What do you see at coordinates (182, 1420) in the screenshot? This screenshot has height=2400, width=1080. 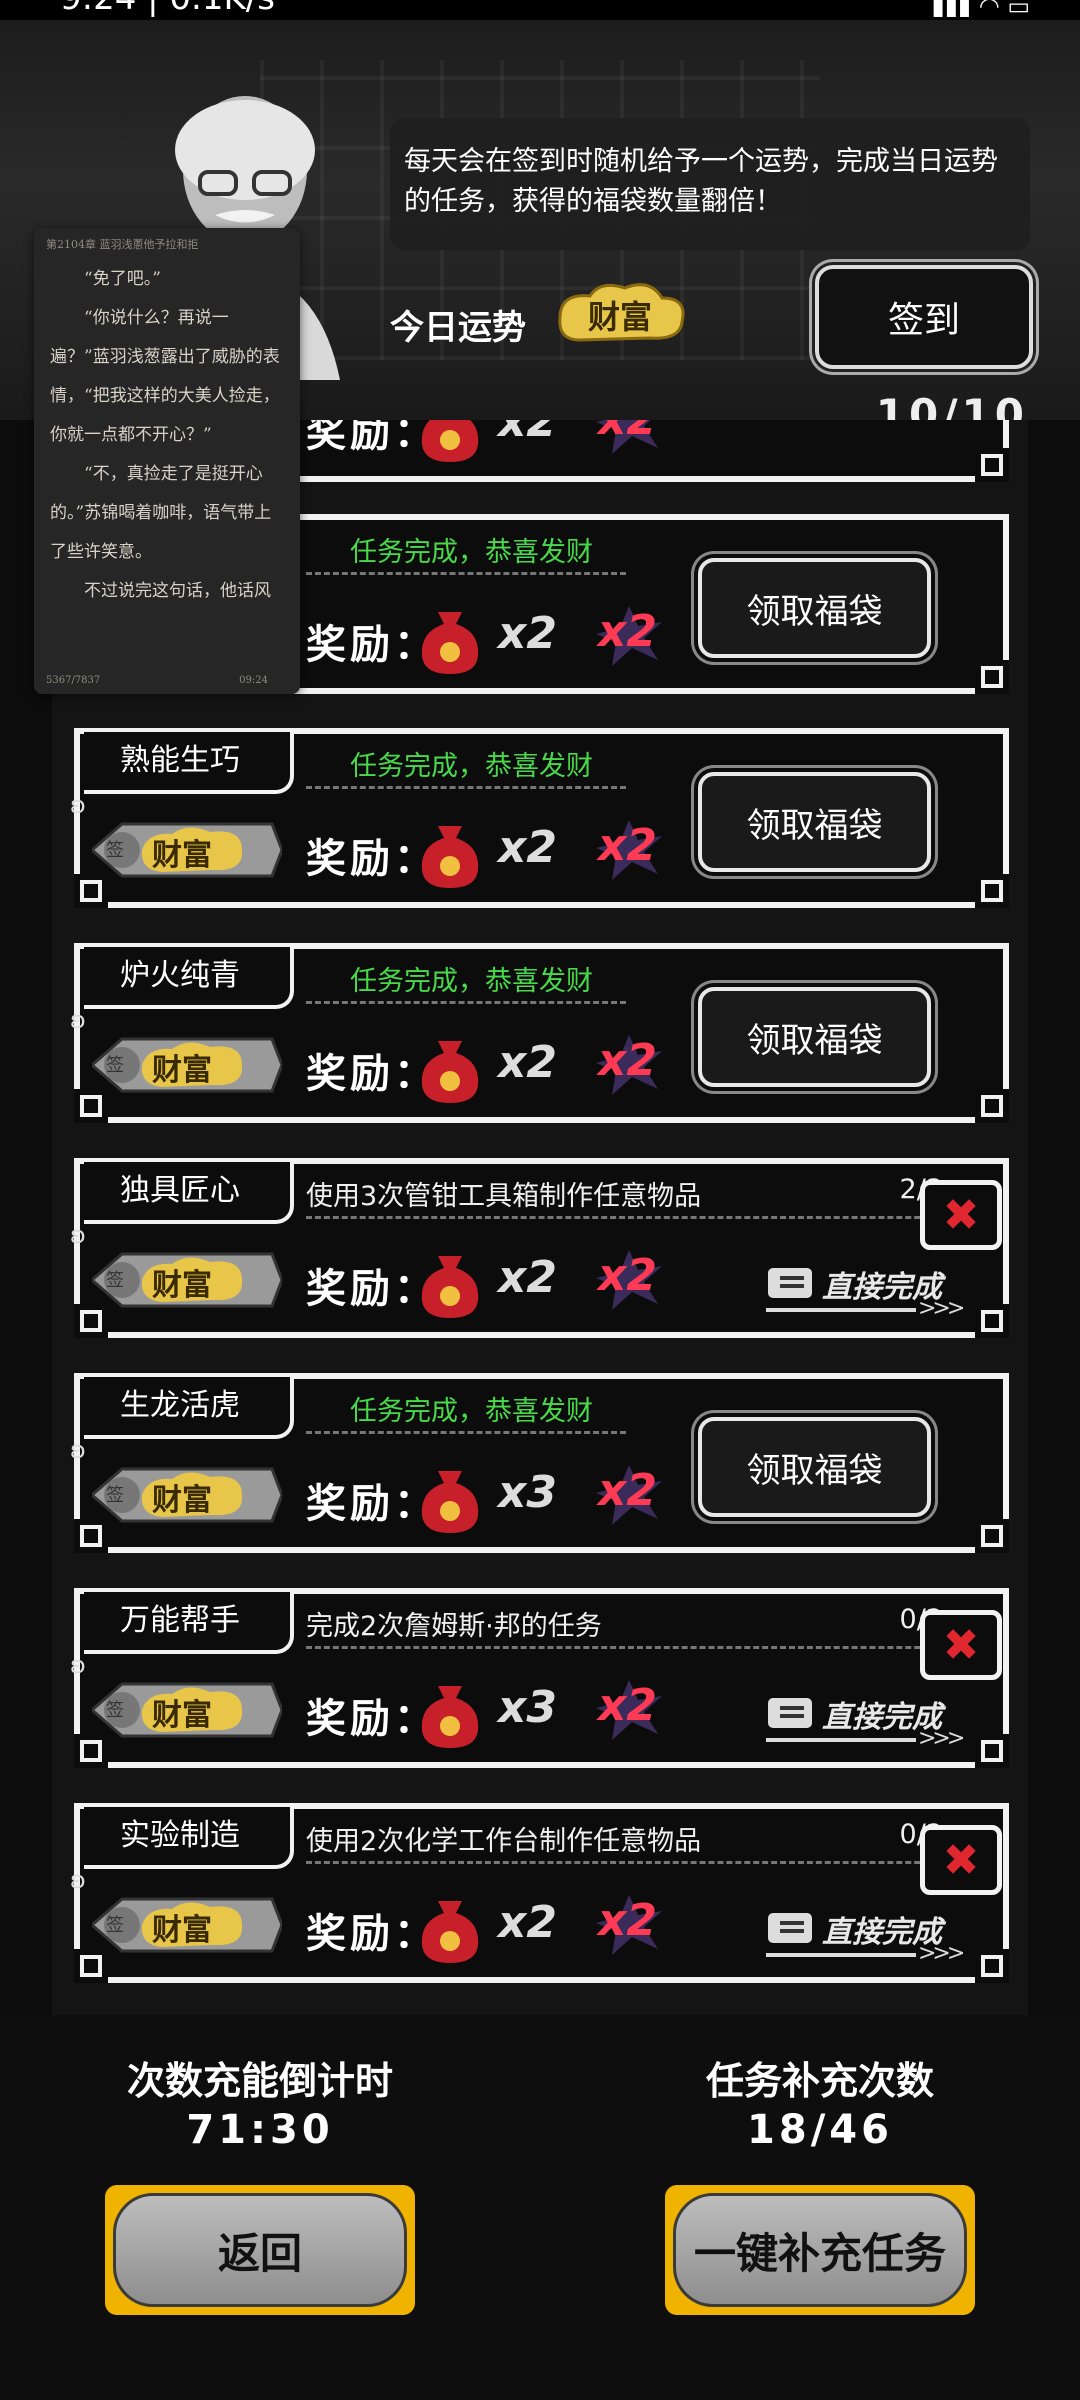 I see `task-title: ʚ 生龙活虎` at bounding box center [182, 1420].